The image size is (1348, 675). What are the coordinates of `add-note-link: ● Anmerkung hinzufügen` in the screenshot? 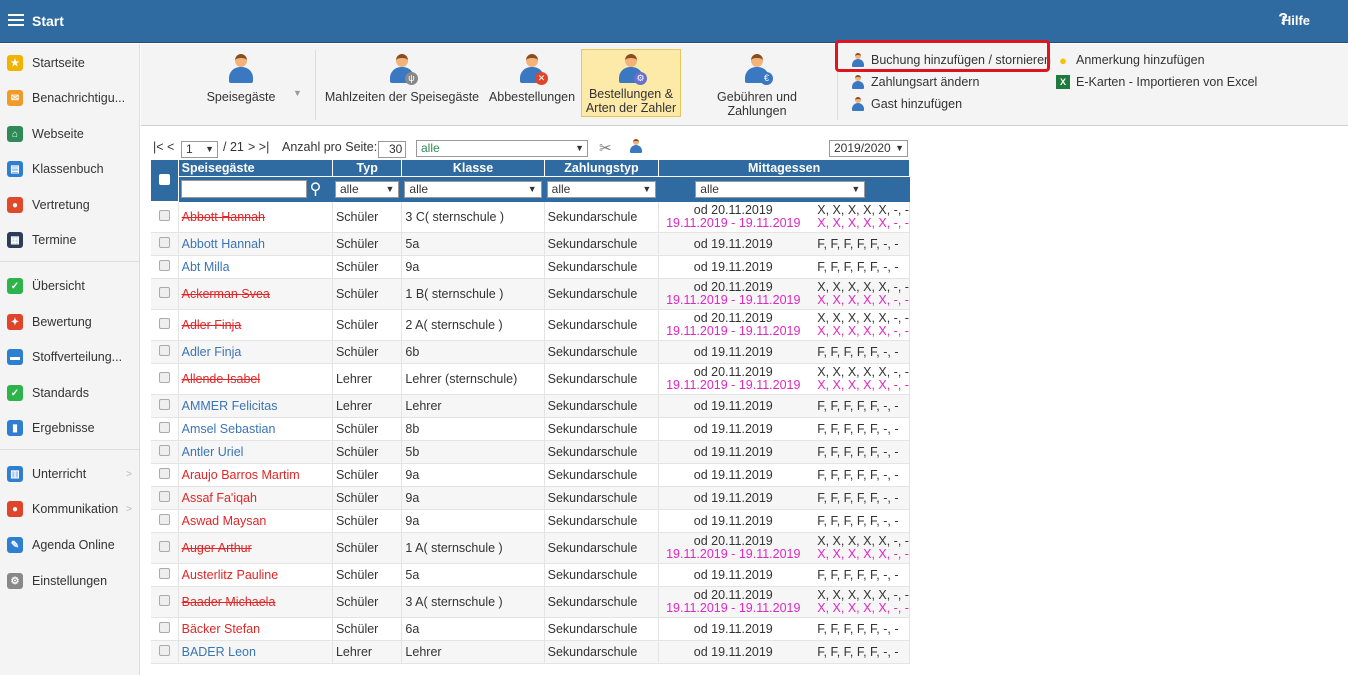 It's located at (1130, 60).